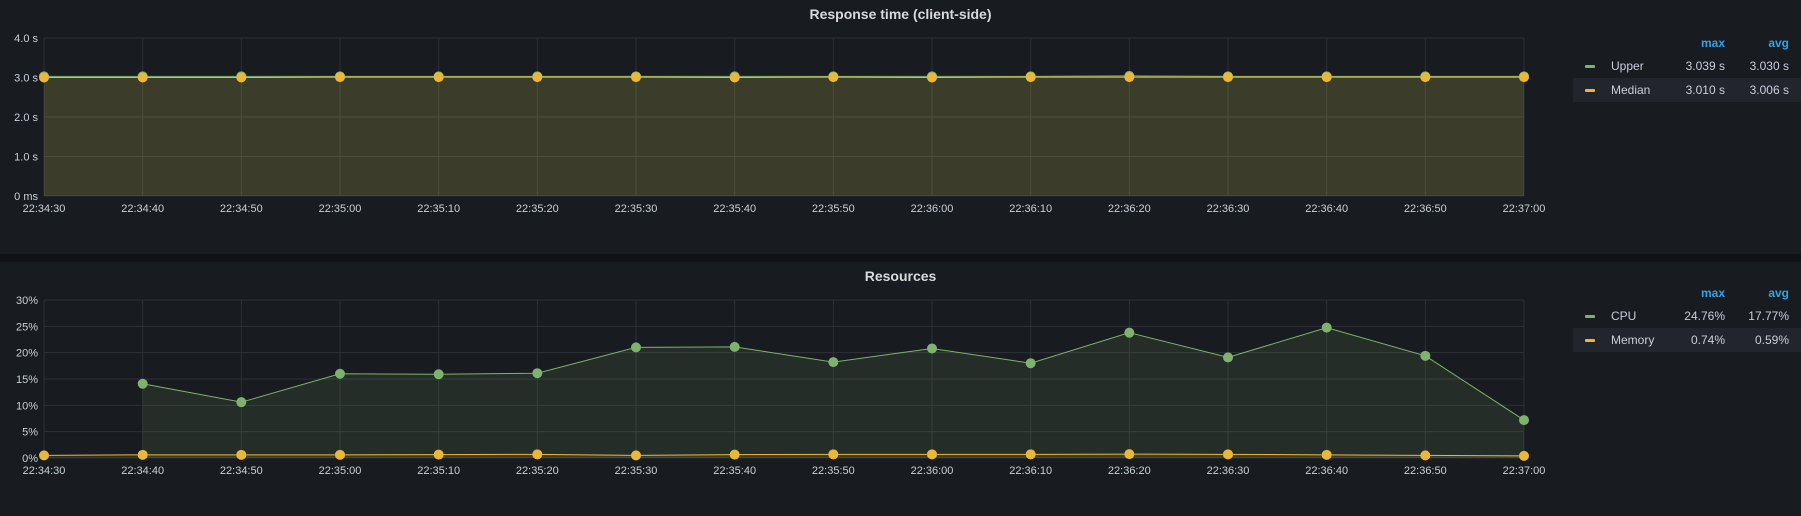 Image resolution: width=1801 pixels, height=516 pixels. I want to click on x-tick-label: 22:35:00, so click(340, 471).